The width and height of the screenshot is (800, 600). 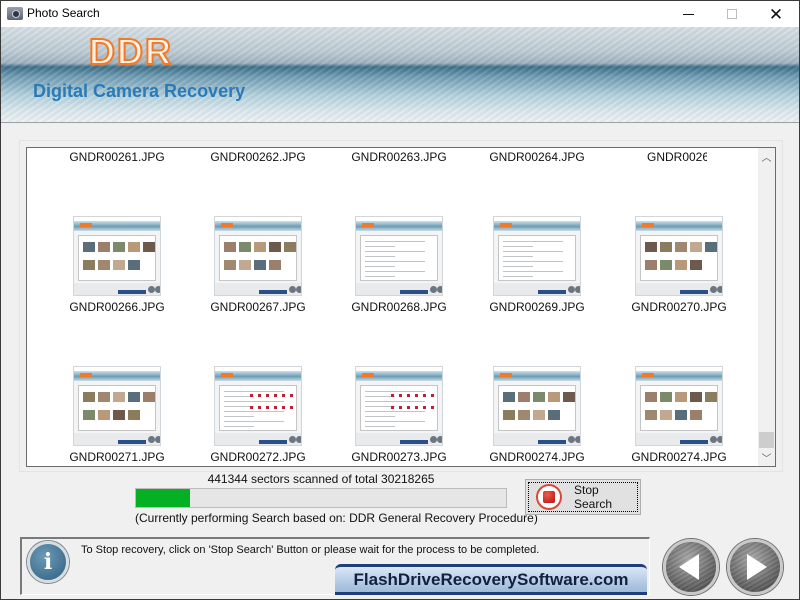 What do you see at coordinates (593, 497) in the screenshot?
I see `stop-search-label: Stop Search` at bounding box center [593, 497].